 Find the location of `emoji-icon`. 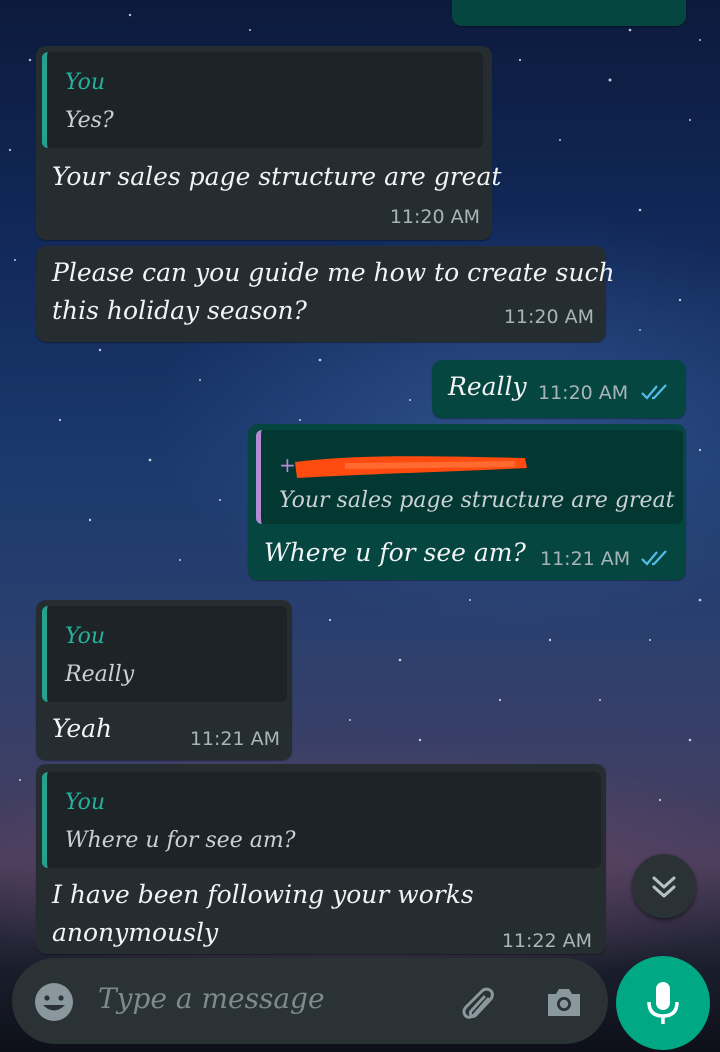

emoji-icon is located at coordinates (54, 1002).